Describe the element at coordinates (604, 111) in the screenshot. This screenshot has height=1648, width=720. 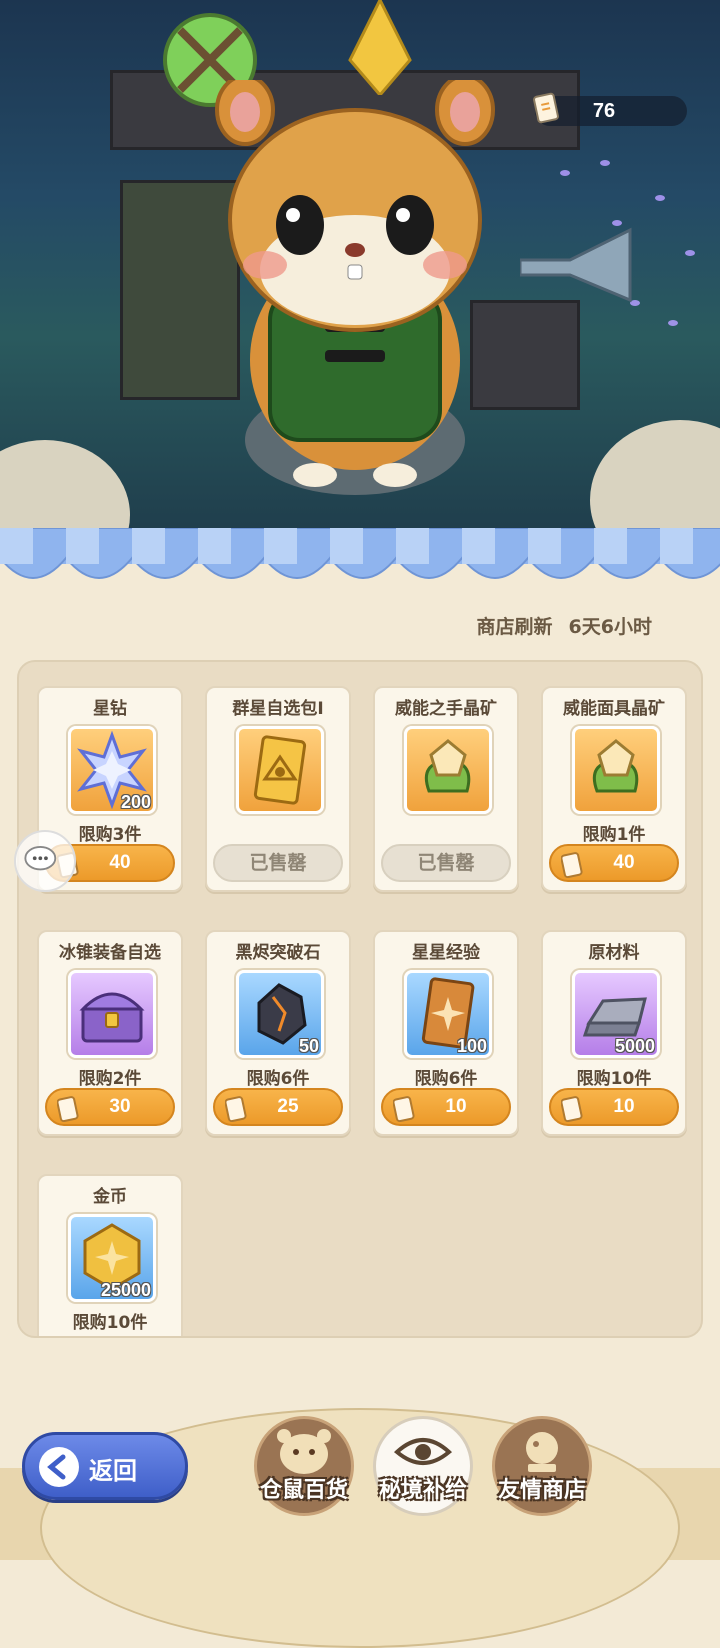
I see `ticket-count: 76` at that location.